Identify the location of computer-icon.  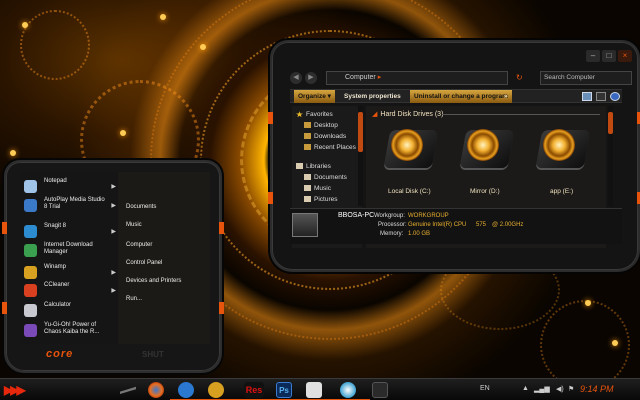
(305, 225).